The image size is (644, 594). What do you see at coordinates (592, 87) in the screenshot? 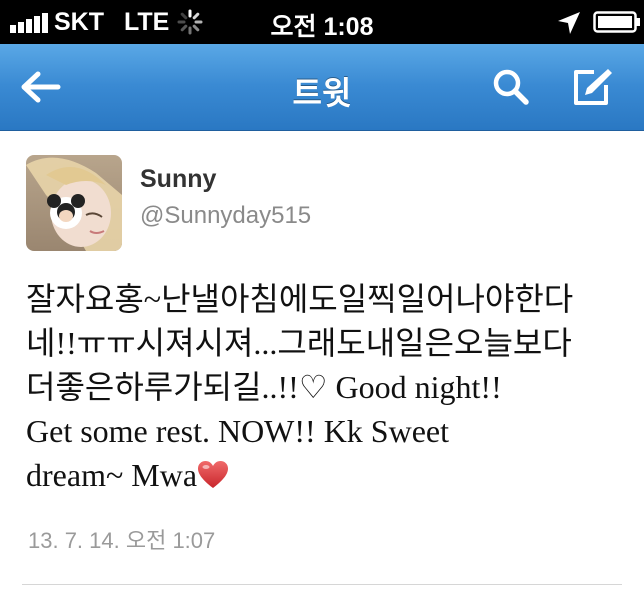
I see `compose-icon` at bounding box center [592, 87].